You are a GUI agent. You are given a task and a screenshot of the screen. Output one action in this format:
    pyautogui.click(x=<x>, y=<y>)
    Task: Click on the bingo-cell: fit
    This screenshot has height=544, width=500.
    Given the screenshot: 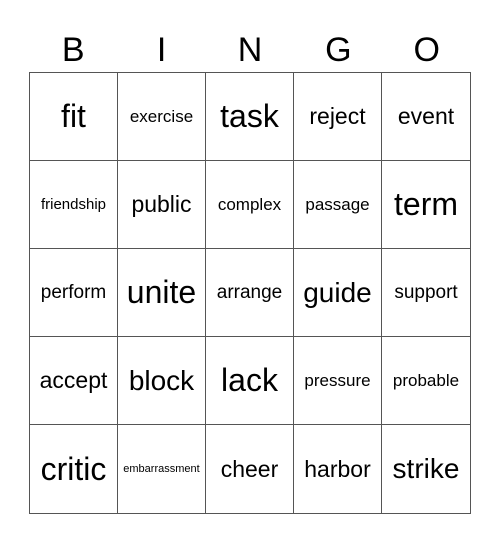 What is the action you would take?
    pyautogui.click(x=74, y=117)
    